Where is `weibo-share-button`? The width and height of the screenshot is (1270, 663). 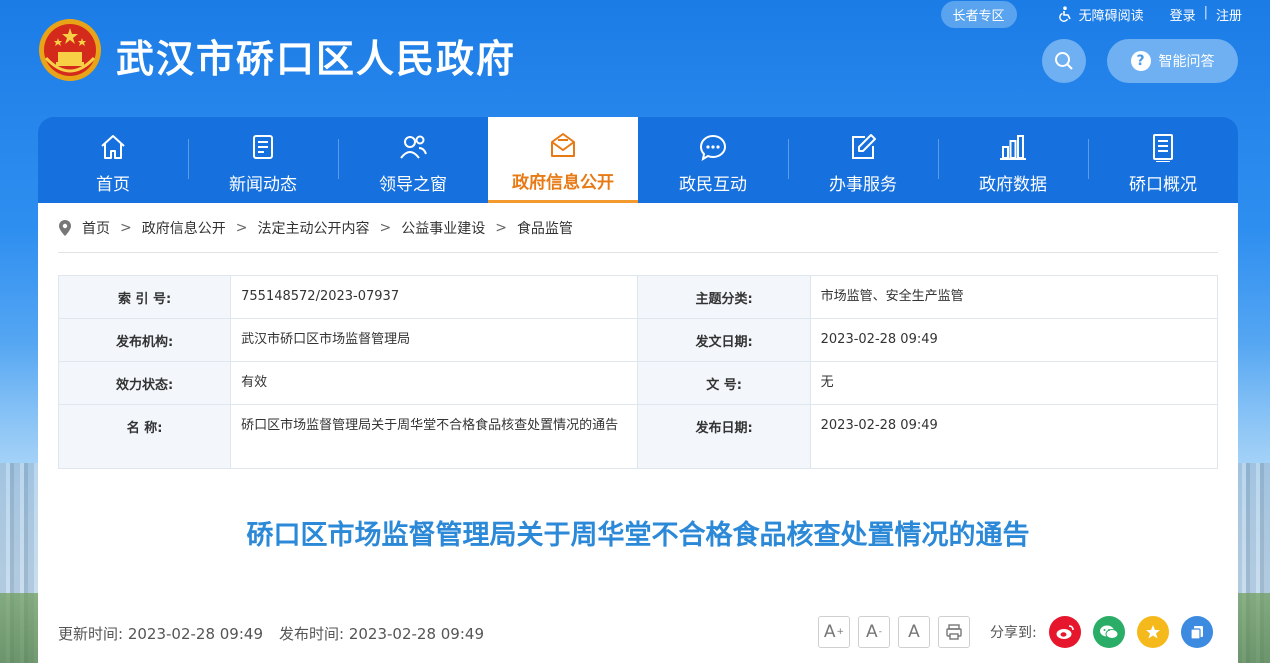
weibo-share-button is located at coordinates (1064, 632).